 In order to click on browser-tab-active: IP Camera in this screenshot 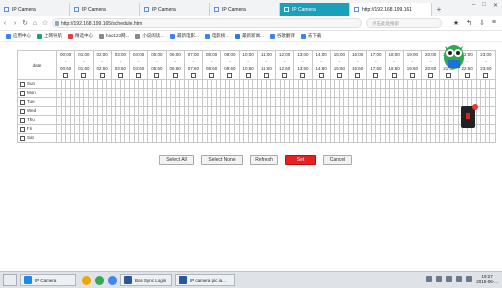, I will do `click(315, 9)`.